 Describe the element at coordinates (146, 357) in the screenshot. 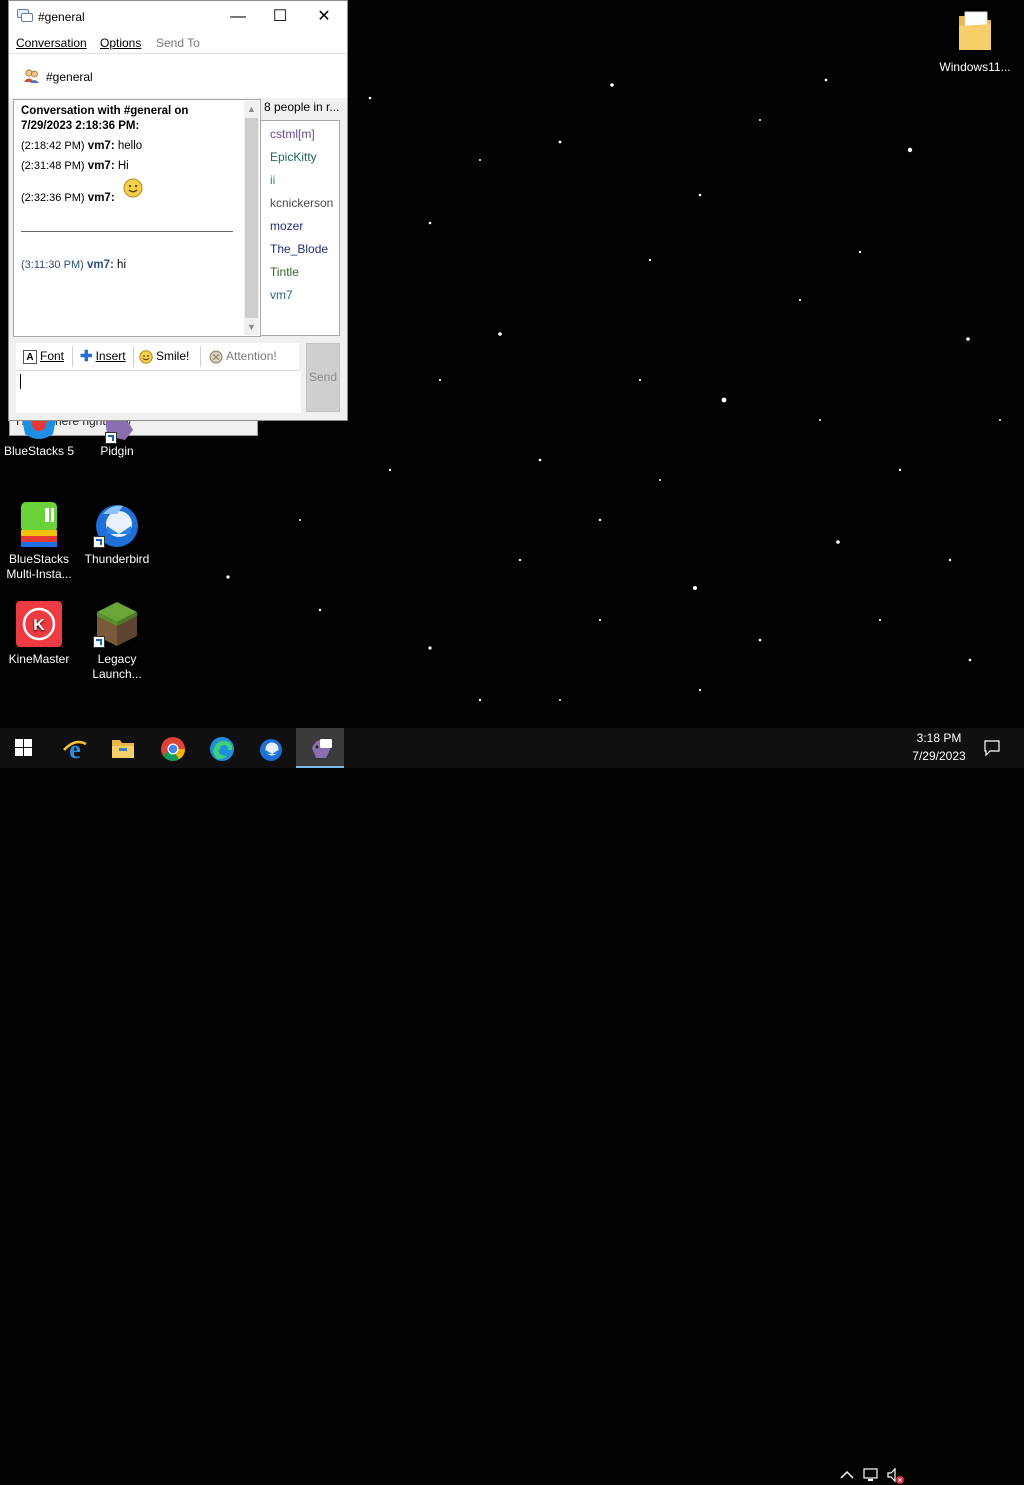

I see `smiley-icon` at that location.